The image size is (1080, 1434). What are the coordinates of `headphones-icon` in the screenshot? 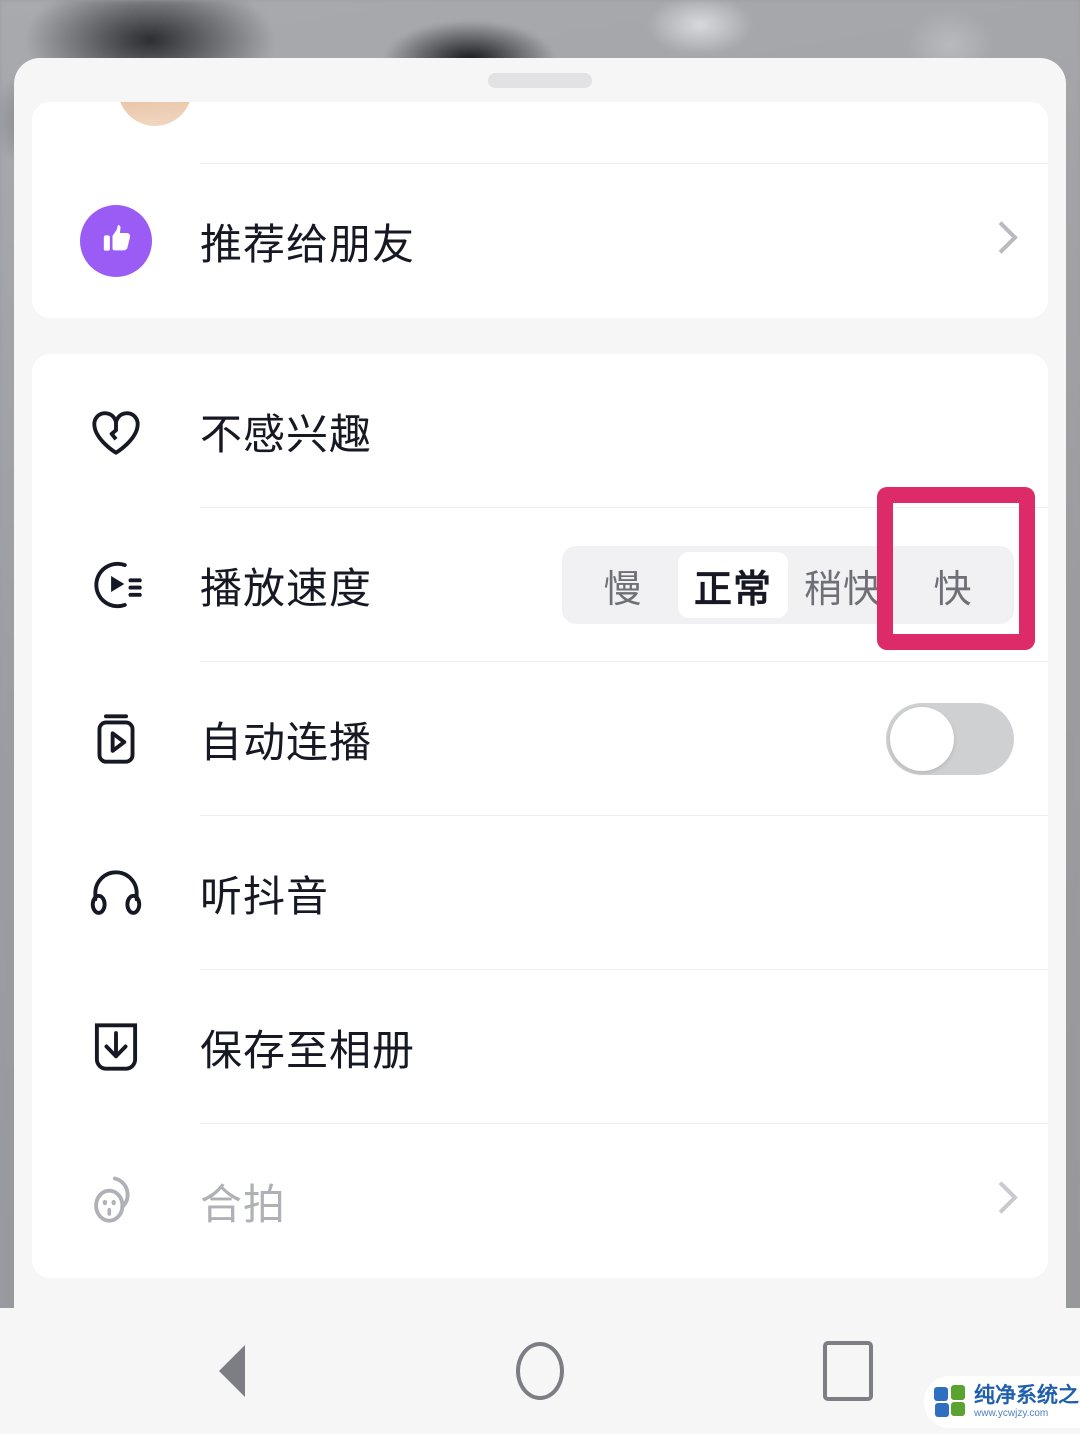 It's located at (116, 892).